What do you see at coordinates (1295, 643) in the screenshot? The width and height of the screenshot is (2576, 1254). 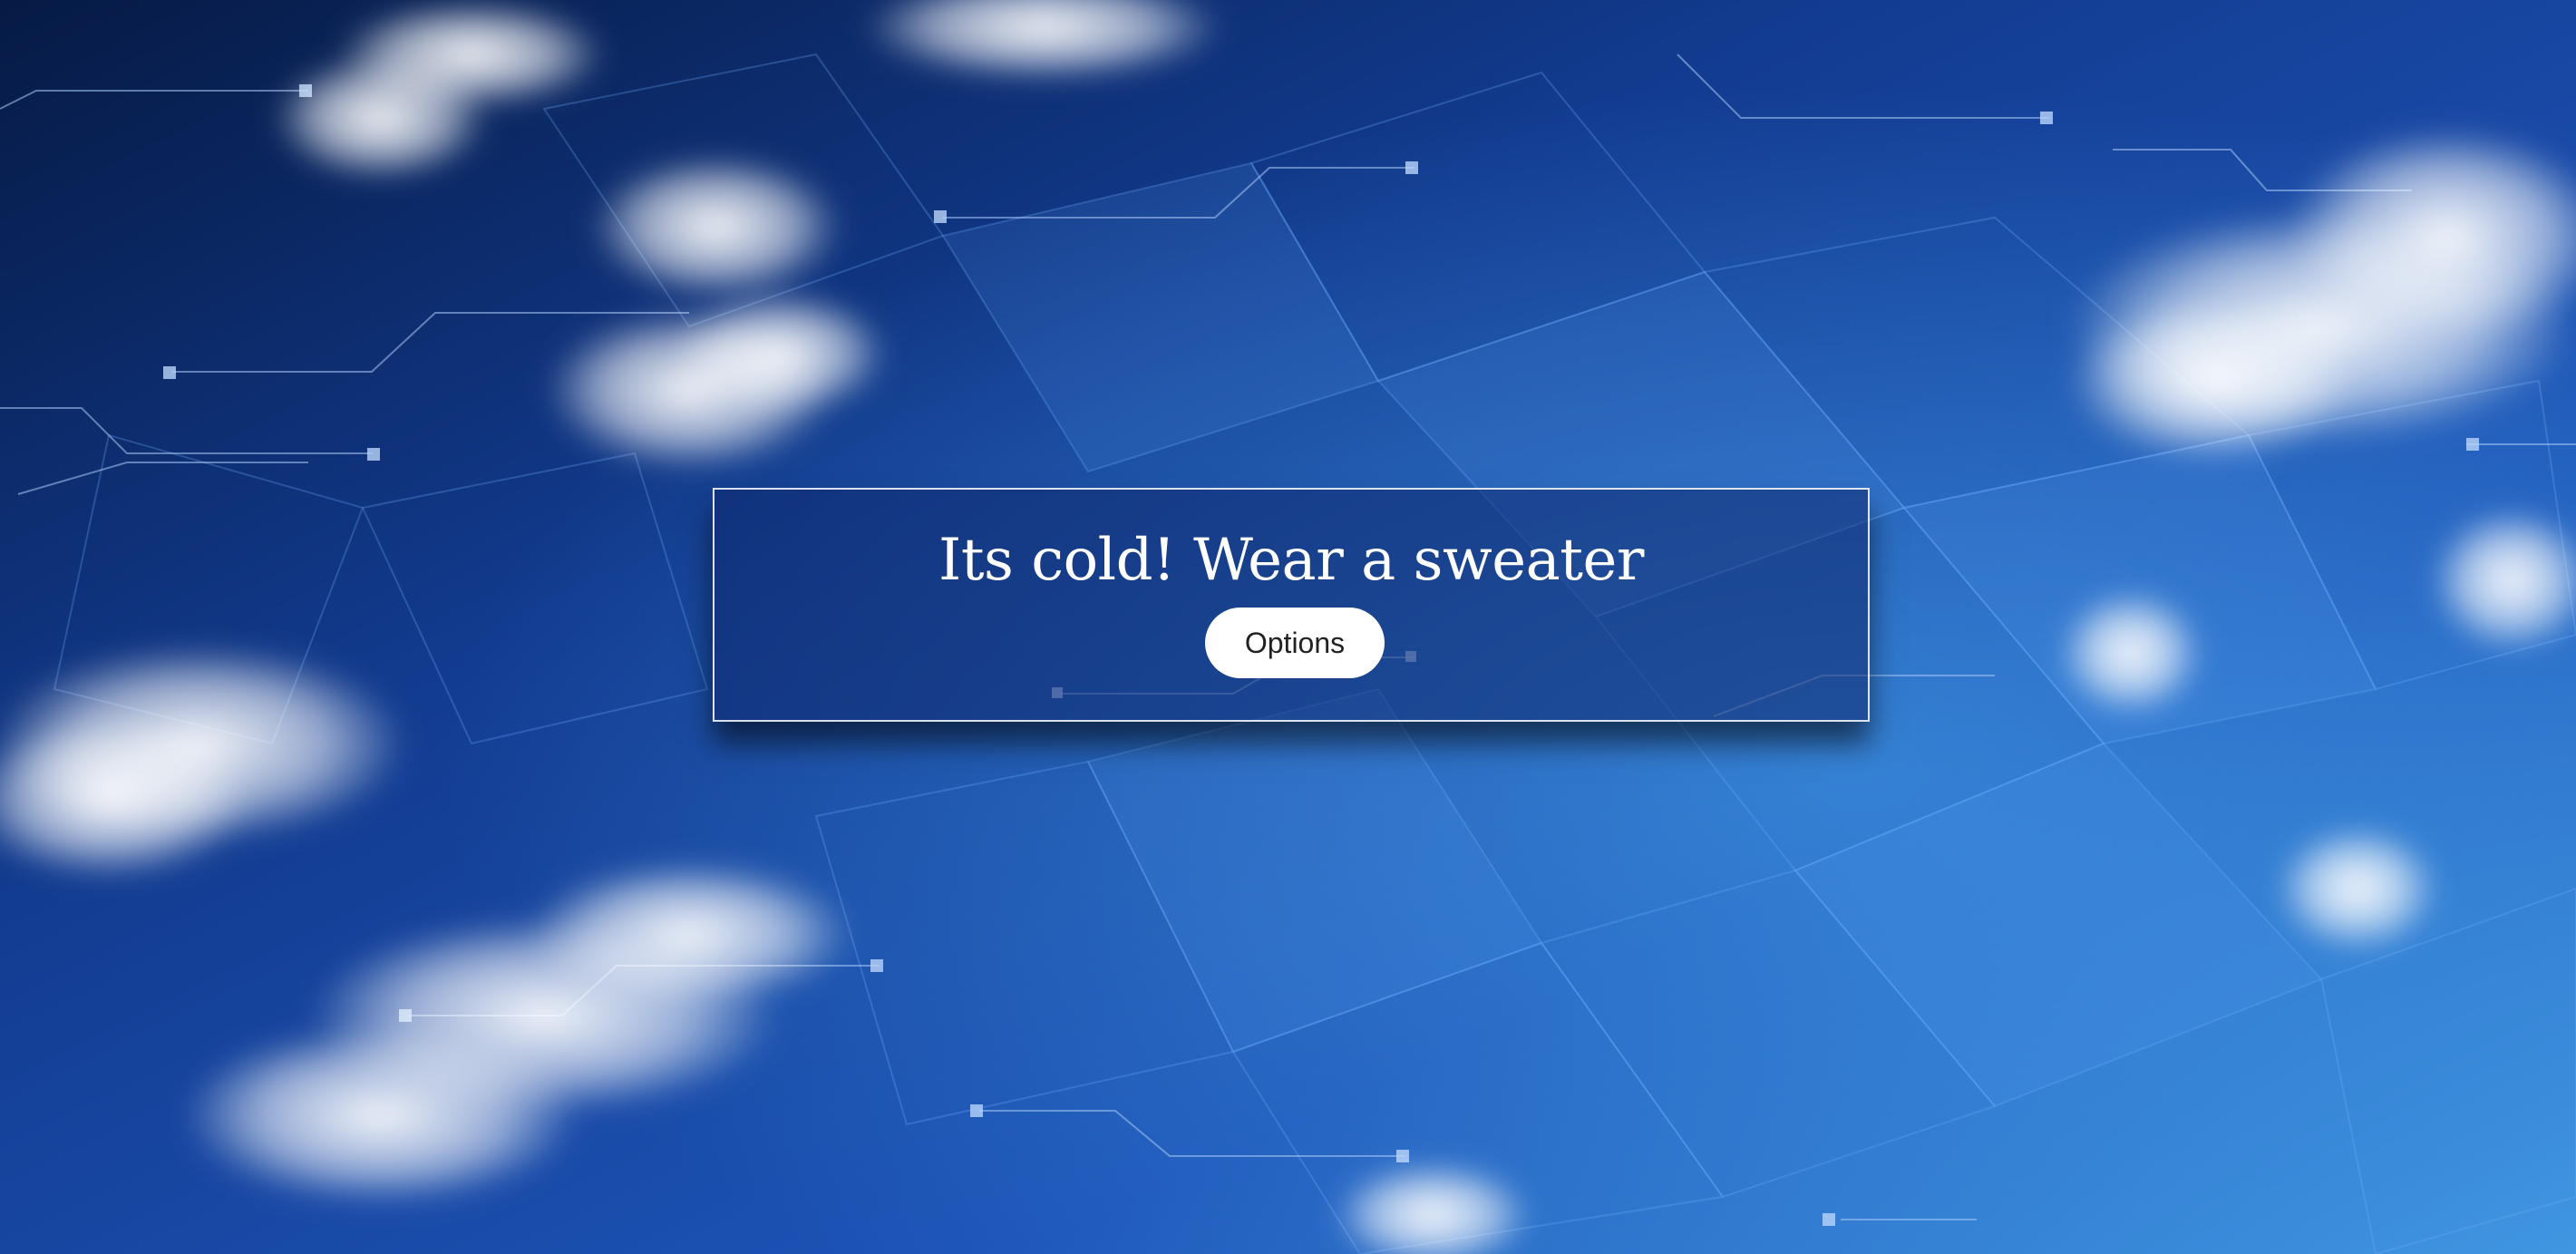 I see `options-button: Options` at bounding box center [1295, 643].